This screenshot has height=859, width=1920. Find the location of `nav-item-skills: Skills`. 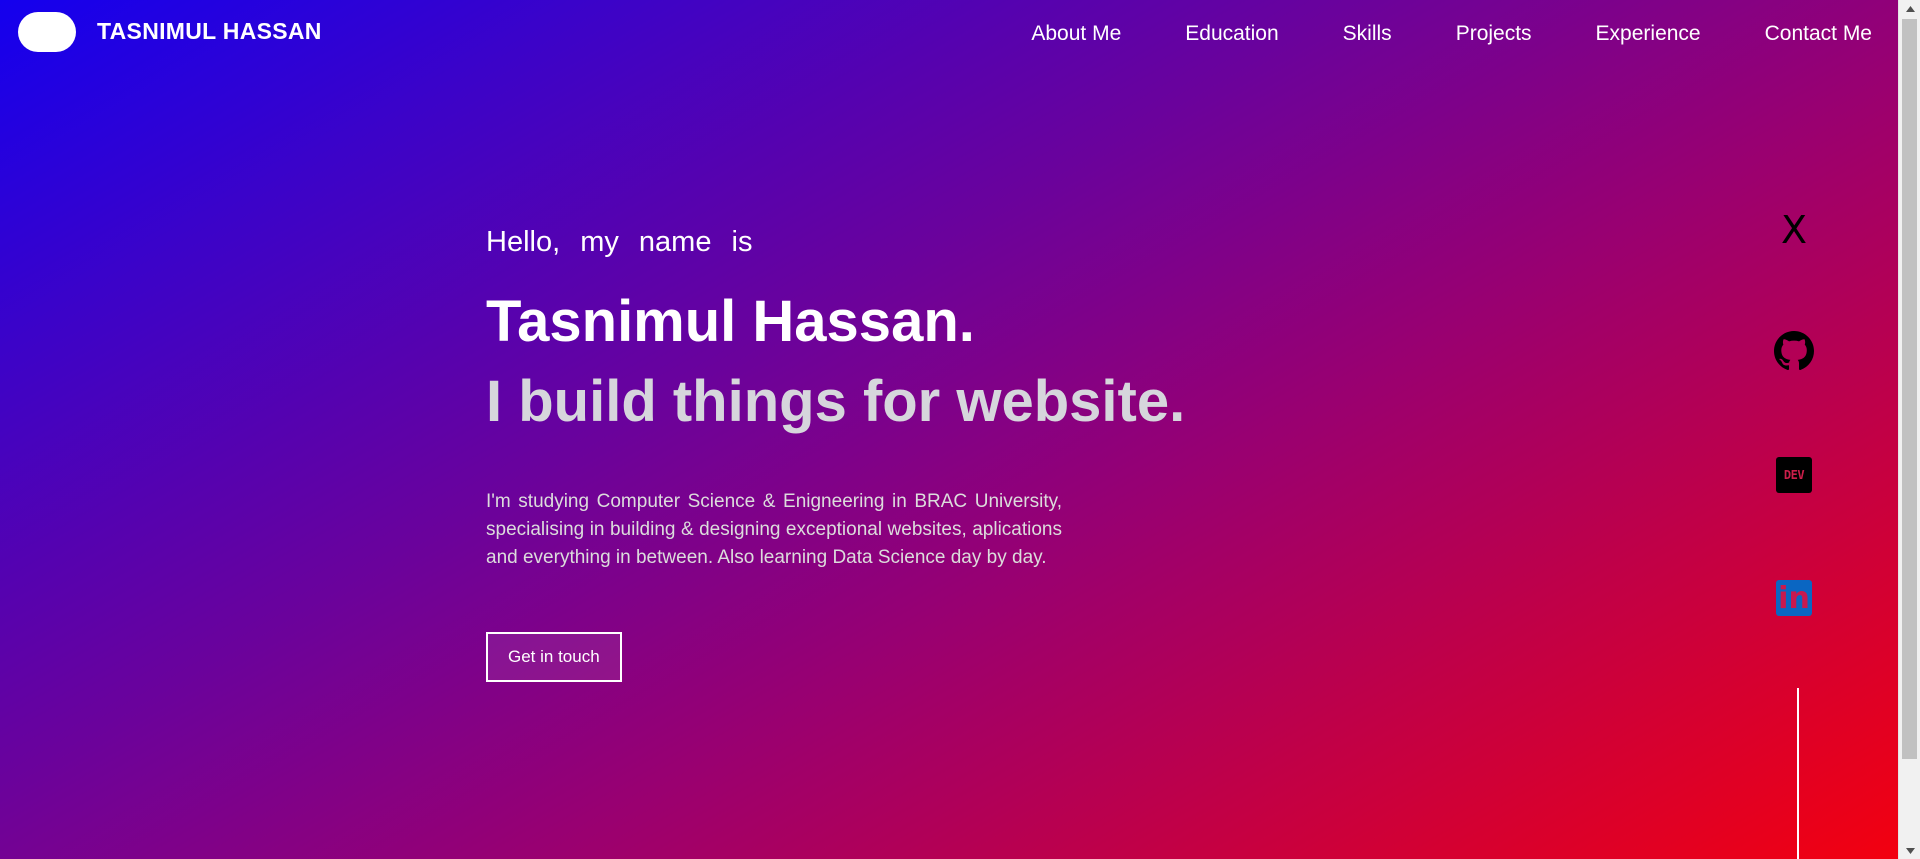

nav-item-skills: Skills is located at coordinates (1367, 34).